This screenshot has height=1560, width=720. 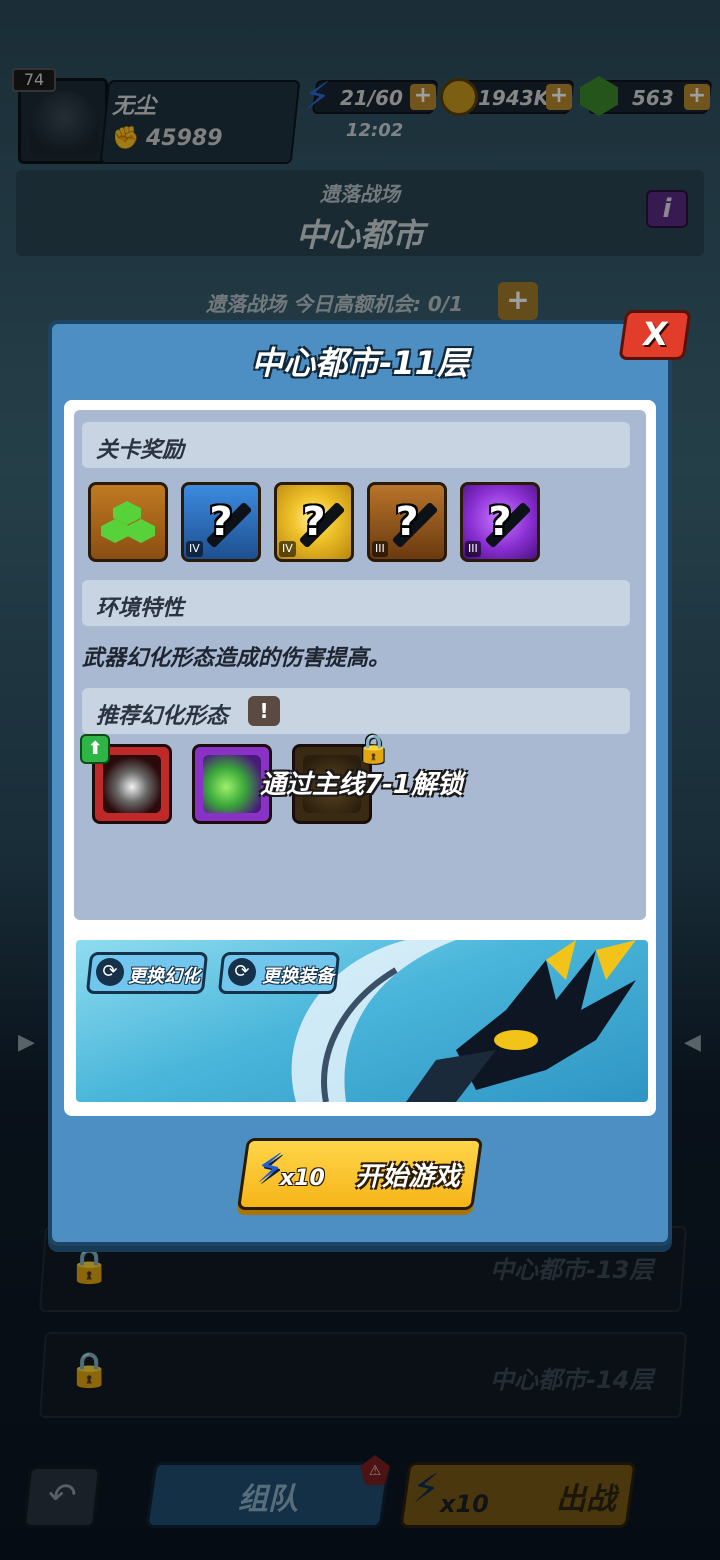 I want to click on recommend-info-icon: !, so click(x=264, y=711).